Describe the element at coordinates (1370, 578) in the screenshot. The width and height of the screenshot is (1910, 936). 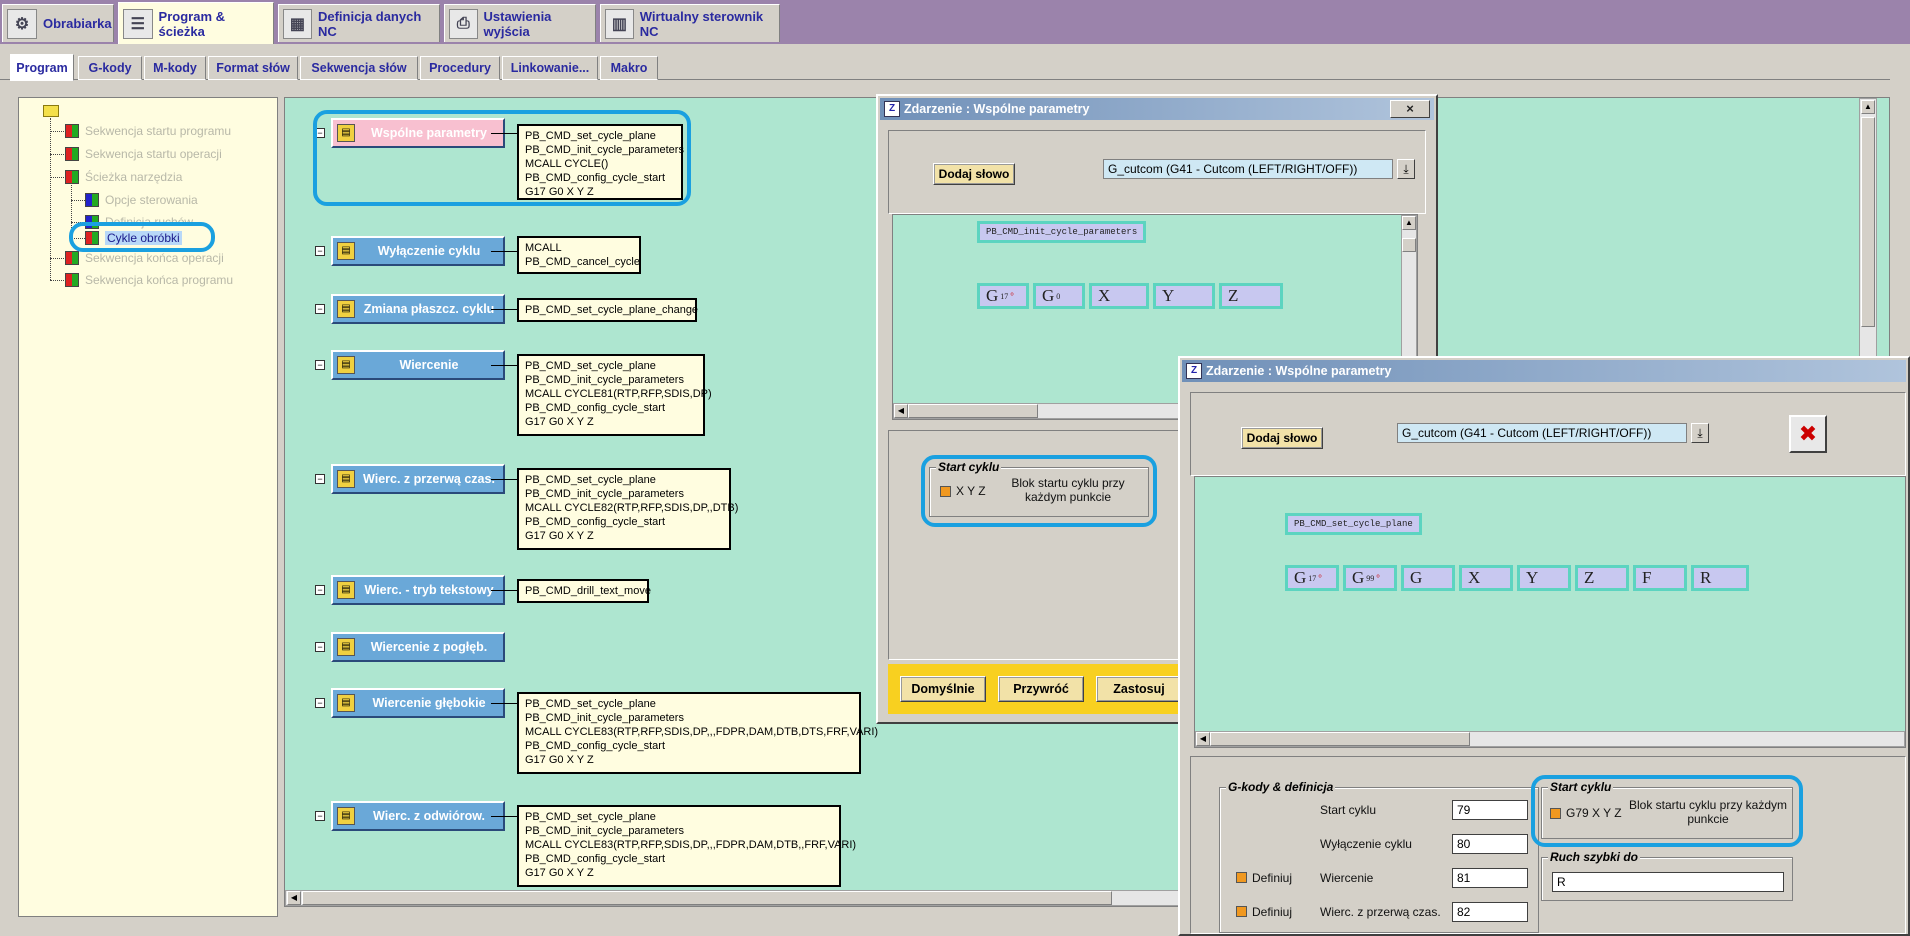
I see `word-chip-g99: G 99 °` at that location.